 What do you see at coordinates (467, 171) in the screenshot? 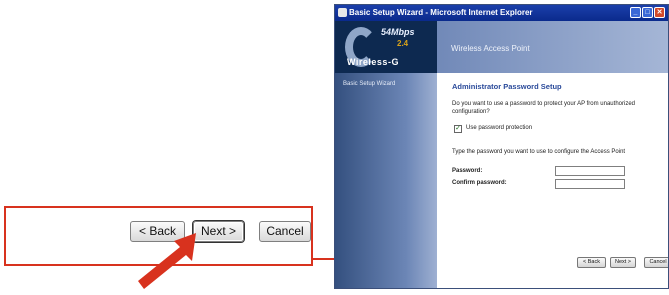
I see `password-label: Password:` at bounding box center [467, 171].